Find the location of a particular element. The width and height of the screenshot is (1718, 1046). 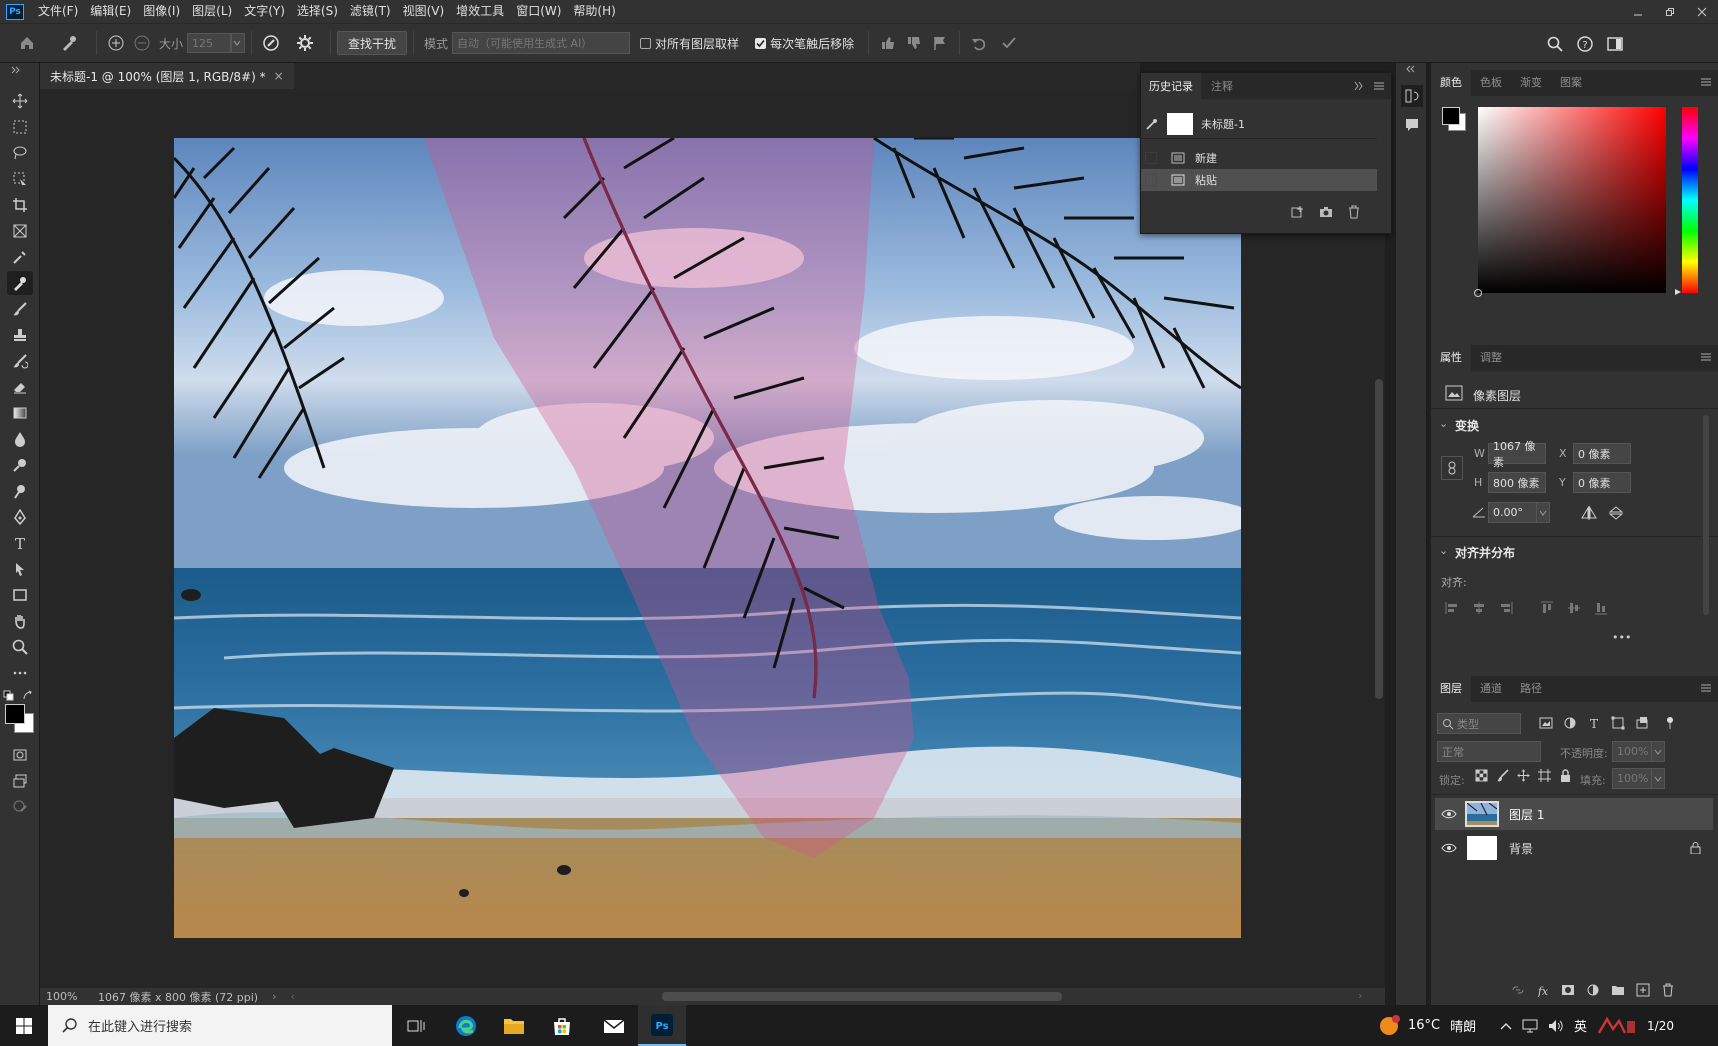

blend-mode-select: 正常 is located at coordinates (1489, 751).